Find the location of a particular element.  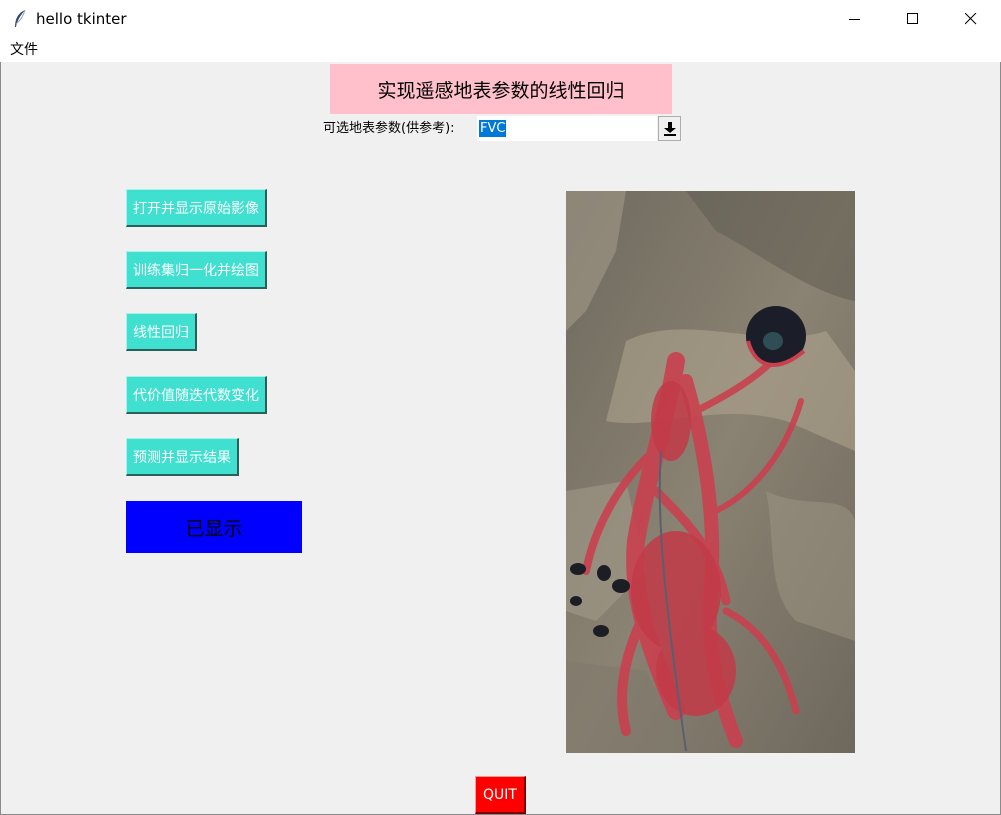

feather-icon is located at coordinates (20, 18).